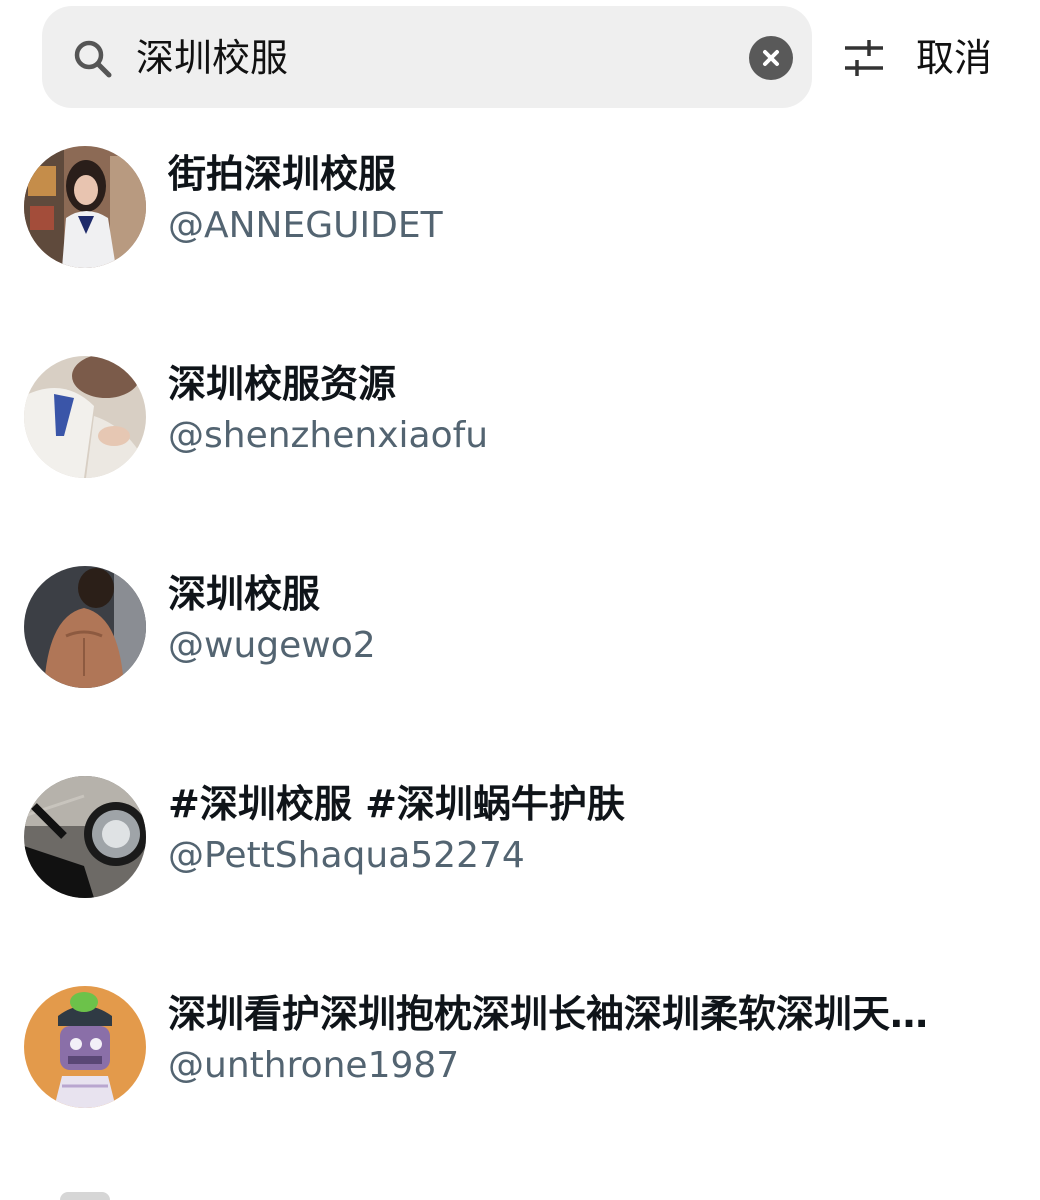 This screenshot has width=1040, height=1200. What do you see at coordinates (314, 1065) in the screenshot?
I see `result-handle: @unthrone1987` at bounding box center [314, 1065].